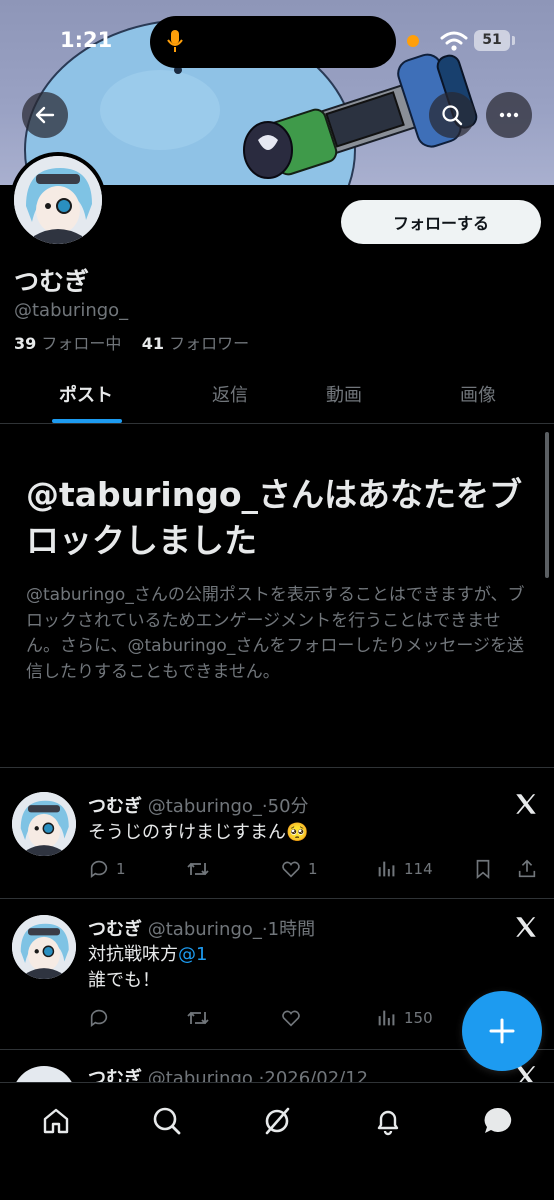  What do you see at coordinates (131, 342) in the screenshot?
I see `follow-stats: 39 フォロー中 41 フォロワー` at bounding box center [131, 342].